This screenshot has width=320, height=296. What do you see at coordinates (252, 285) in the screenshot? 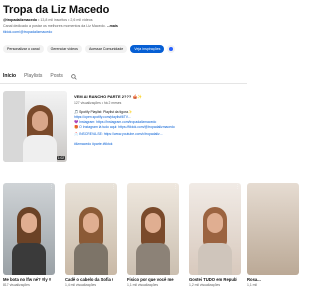
I see `short-views: 1,1 mil` at bounding box center [252, 285].